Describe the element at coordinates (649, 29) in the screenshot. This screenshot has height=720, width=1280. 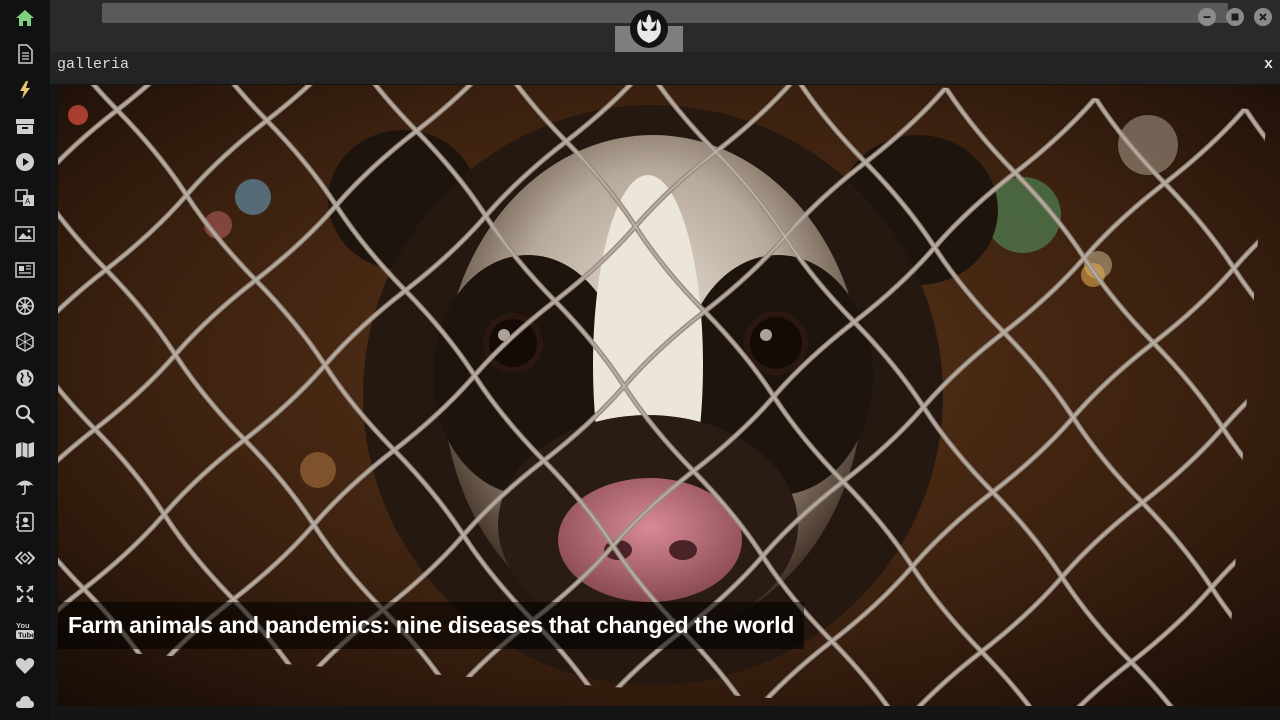
I see `rebel-alliance-icon` at that location.